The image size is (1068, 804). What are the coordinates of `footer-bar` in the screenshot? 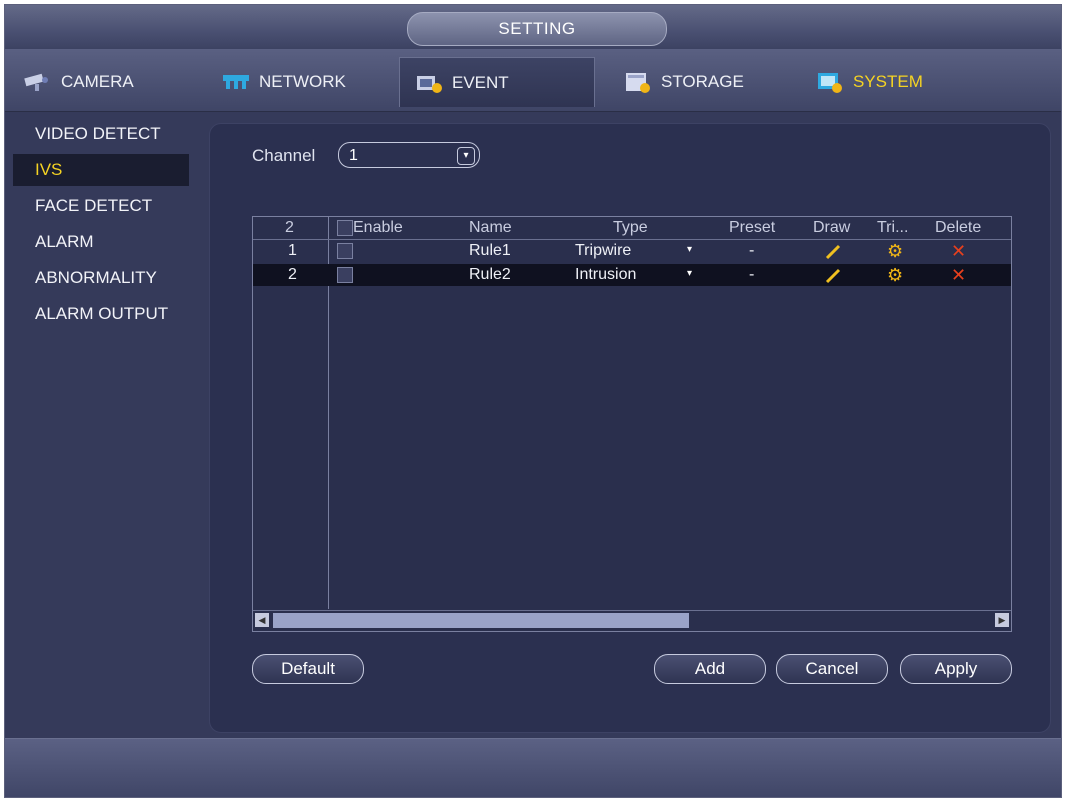 It's located at (533, 767).